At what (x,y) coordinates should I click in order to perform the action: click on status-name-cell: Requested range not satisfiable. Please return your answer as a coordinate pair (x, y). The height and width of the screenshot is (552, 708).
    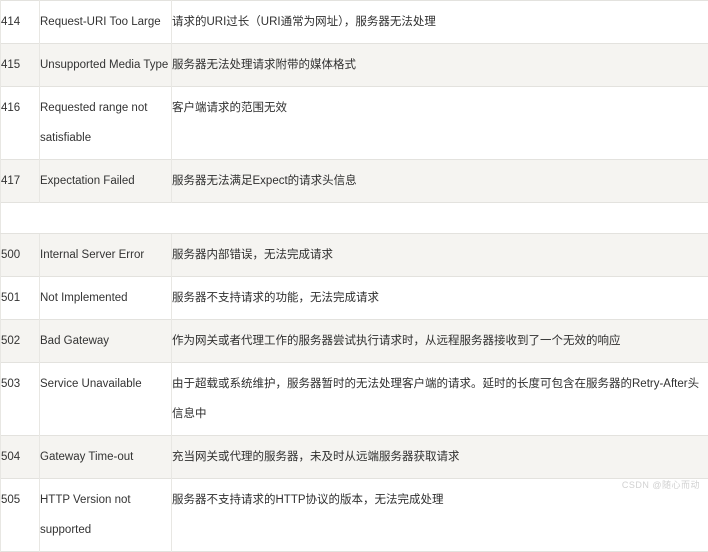
    Looking at the image, I should click on (106, 123).